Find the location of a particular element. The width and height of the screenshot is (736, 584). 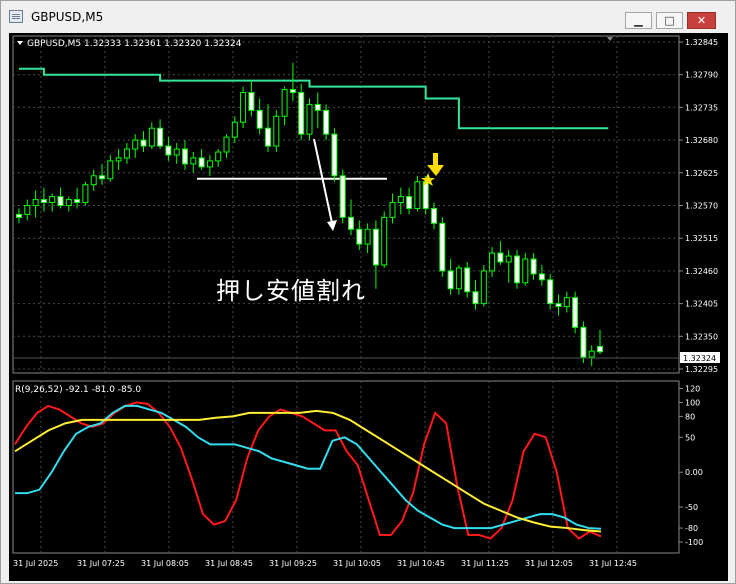

price-label: 1.32515 is located at coordinates (701, 238).